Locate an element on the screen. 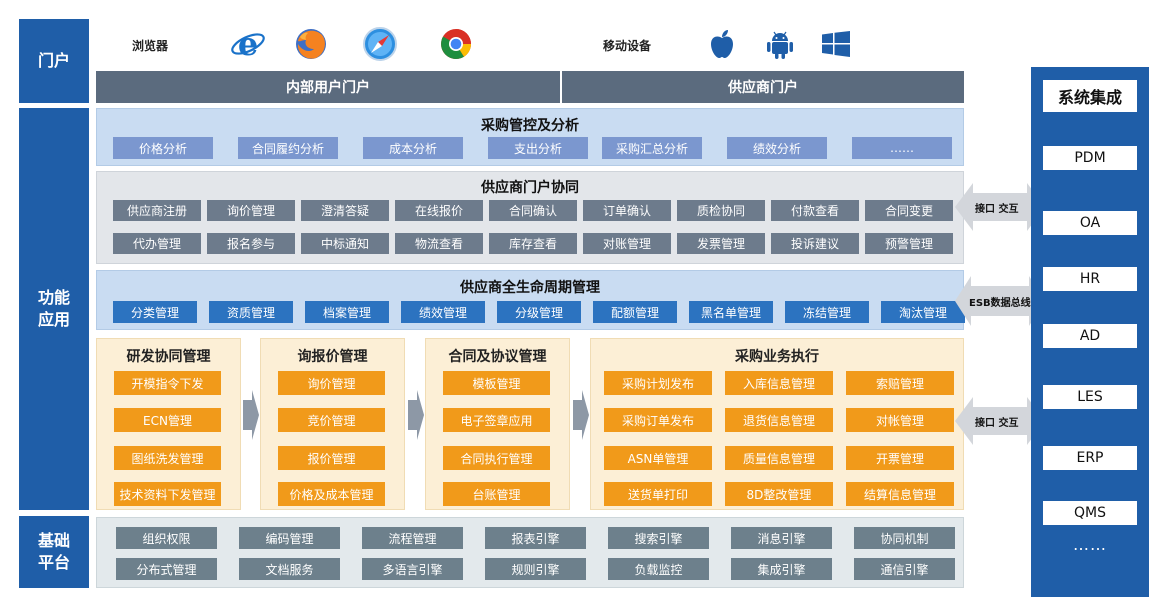  execution-item: ASN单管理 is located at coordinates (658, 458).